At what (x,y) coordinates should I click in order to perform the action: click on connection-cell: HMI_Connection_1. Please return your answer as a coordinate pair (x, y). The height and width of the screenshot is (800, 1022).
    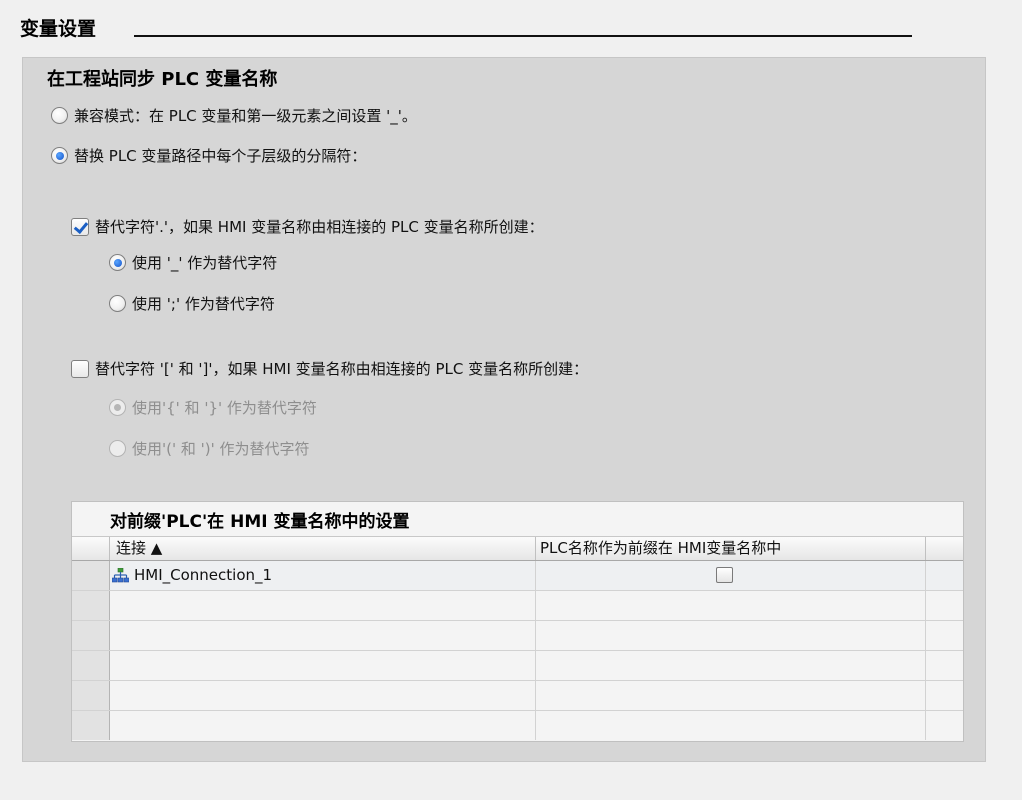
    Looking at the image, I should click on (323, 575).